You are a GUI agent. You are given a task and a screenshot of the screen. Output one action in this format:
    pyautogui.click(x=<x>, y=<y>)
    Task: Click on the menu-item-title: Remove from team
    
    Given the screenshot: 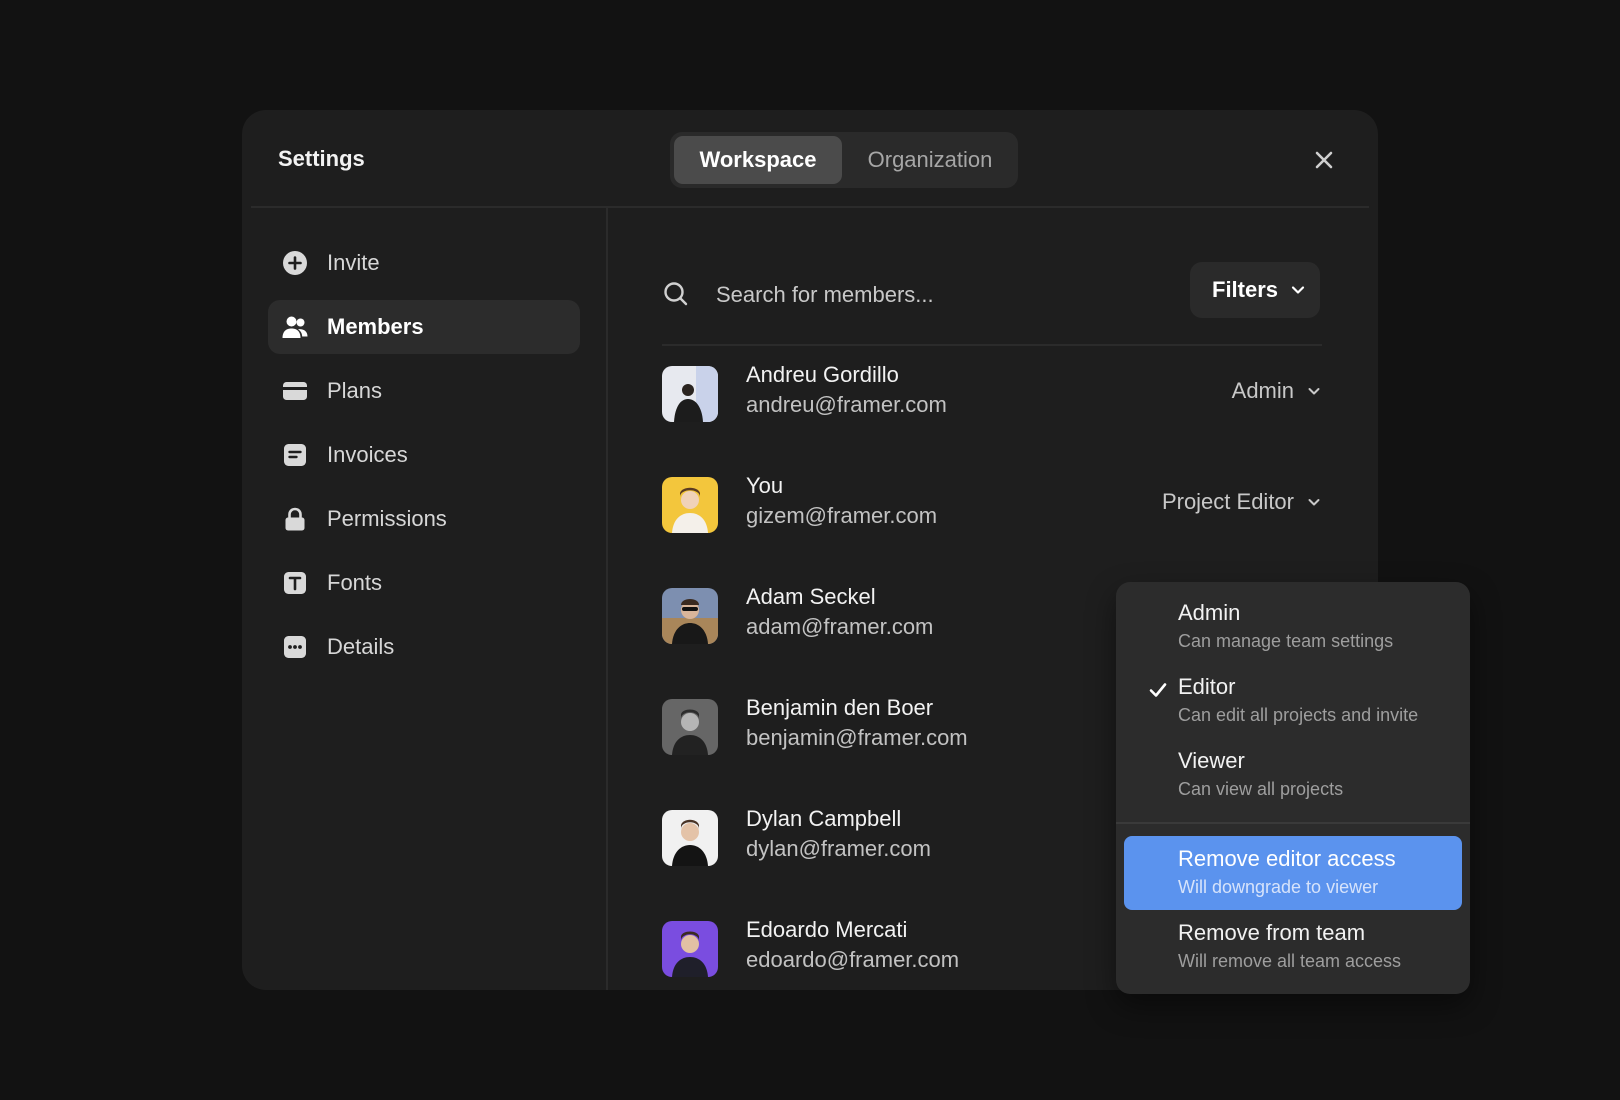 What is the action you would take?
    pyautogui.click(x=1272, y=932)
    